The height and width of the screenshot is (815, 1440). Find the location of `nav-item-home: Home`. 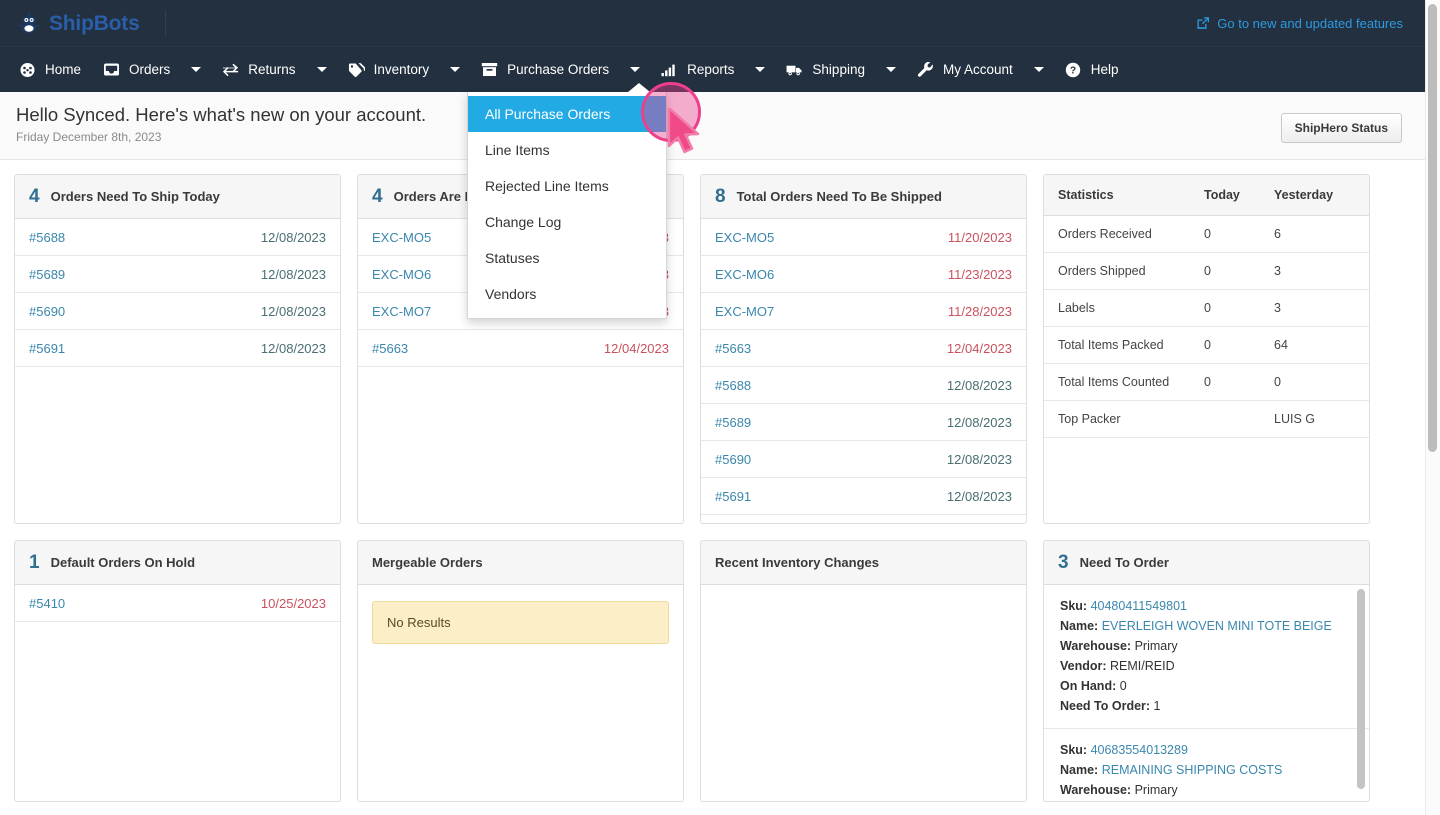

nav-item-home: Home is located at coordinates (50, 70).